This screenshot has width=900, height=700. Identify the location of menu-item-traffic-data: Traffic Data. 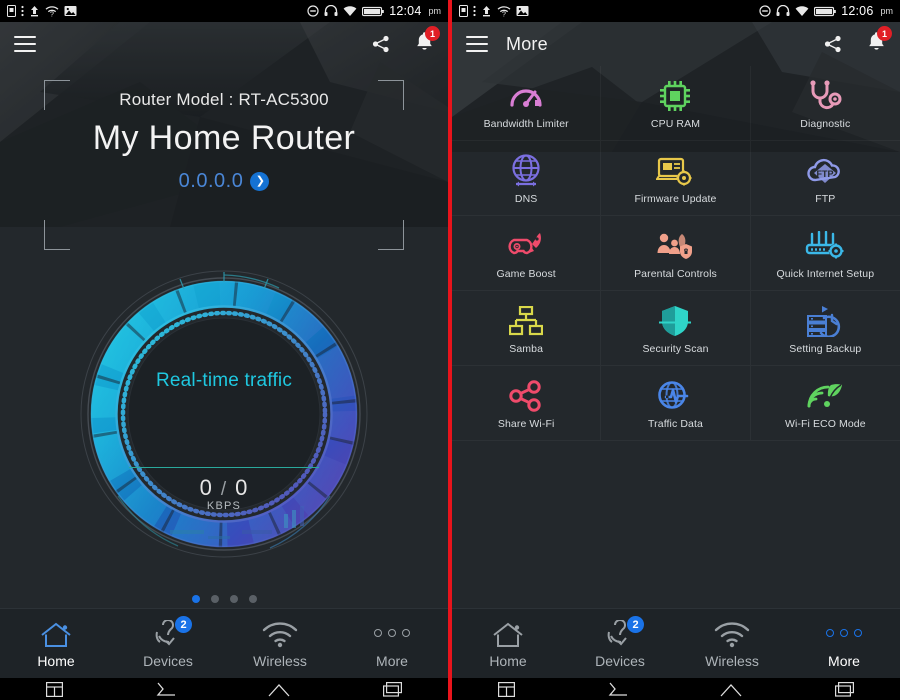
(676, 403).